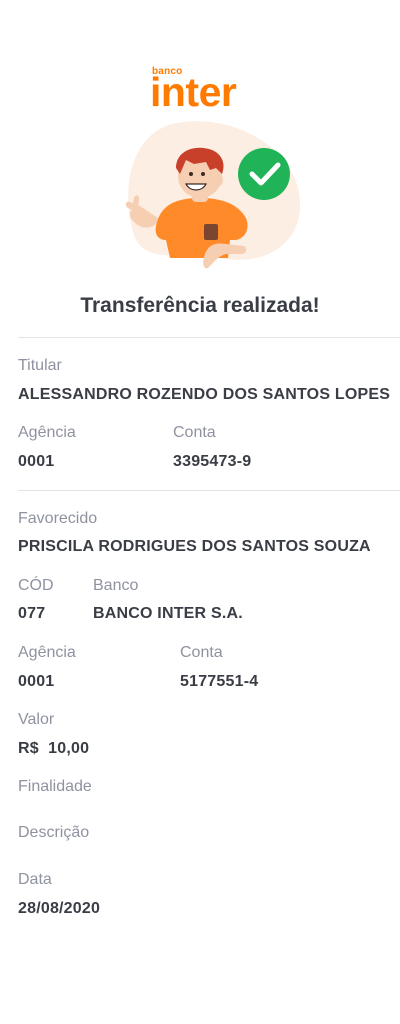 The image size is (400, 1024). I want to click on favorecido-label: Favorecido, so click(58, 518).